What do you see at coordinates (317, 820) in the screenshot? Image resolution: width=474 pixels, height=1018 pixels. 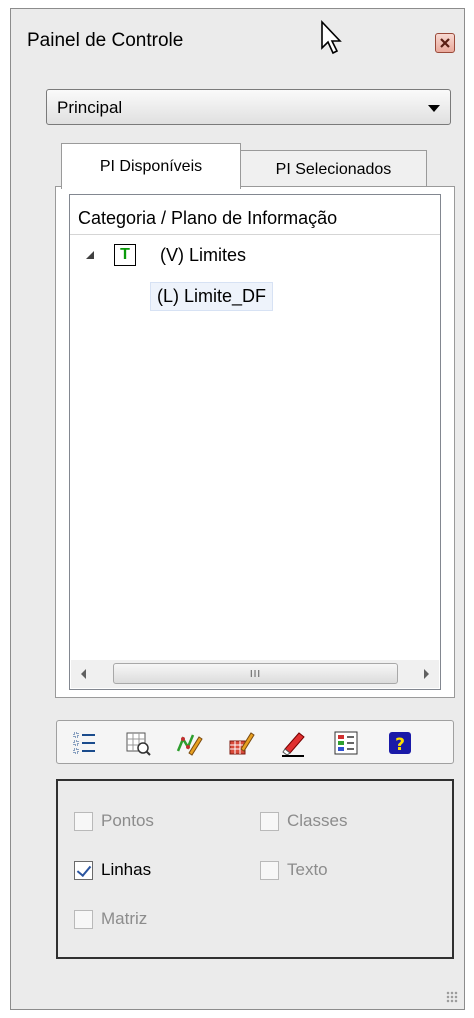 I see `checkbox-label: Classes` at bounding box center [317, 820].